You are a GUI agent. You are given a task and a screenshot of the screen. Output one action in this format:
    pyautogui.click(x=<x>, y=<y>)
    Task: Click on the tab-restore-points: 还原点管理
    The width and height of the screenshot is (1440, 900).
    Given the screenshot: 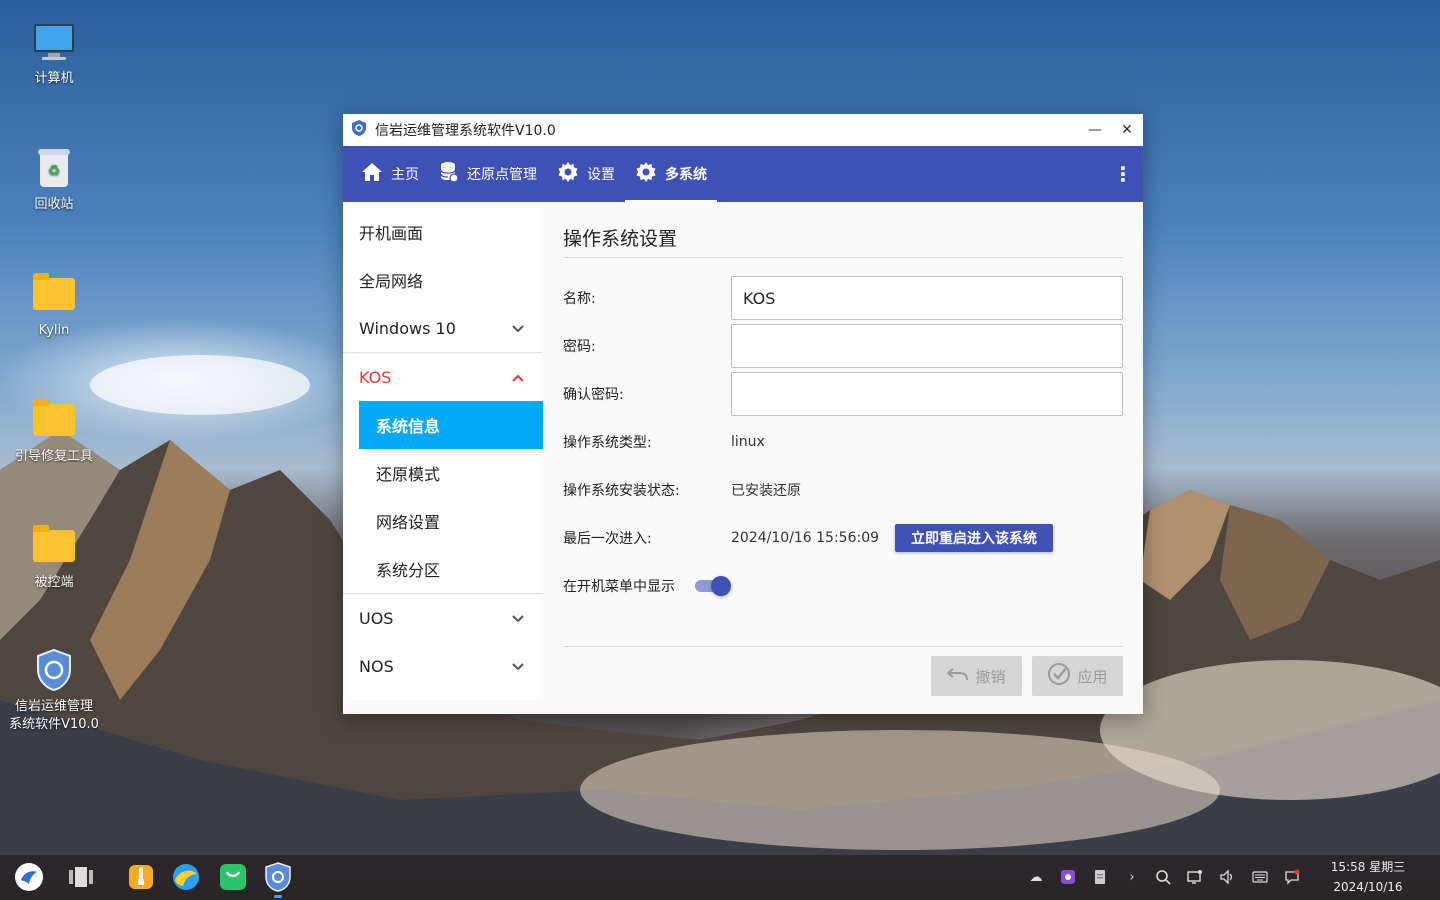 What is the action you would take?
    pyautogui.click(x=488, y=174)
    